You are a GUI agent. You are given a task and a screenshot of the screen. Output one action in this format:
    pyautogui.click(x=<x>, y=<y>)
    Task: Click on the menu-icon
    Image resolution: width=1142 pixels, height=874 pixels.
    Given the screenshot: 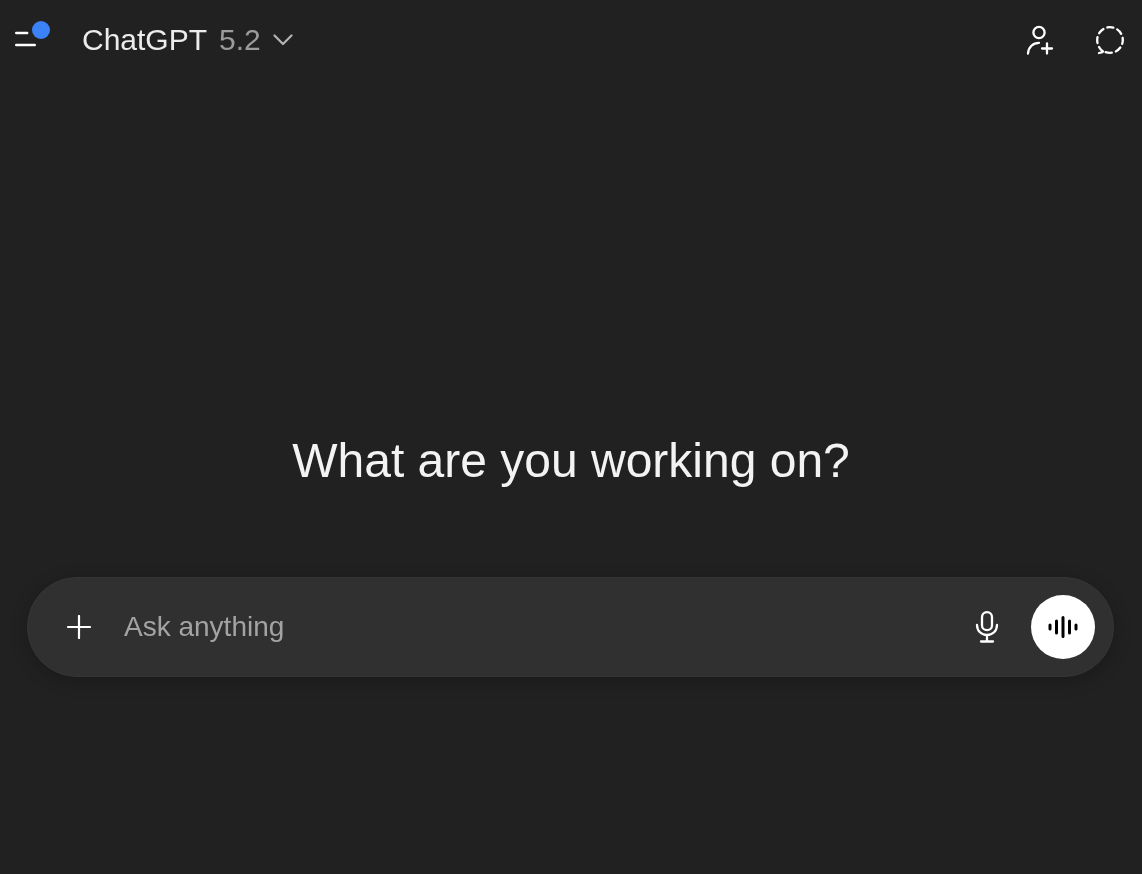 What is the action you would take?
    pyautogui.click(x=25, y=39)
    